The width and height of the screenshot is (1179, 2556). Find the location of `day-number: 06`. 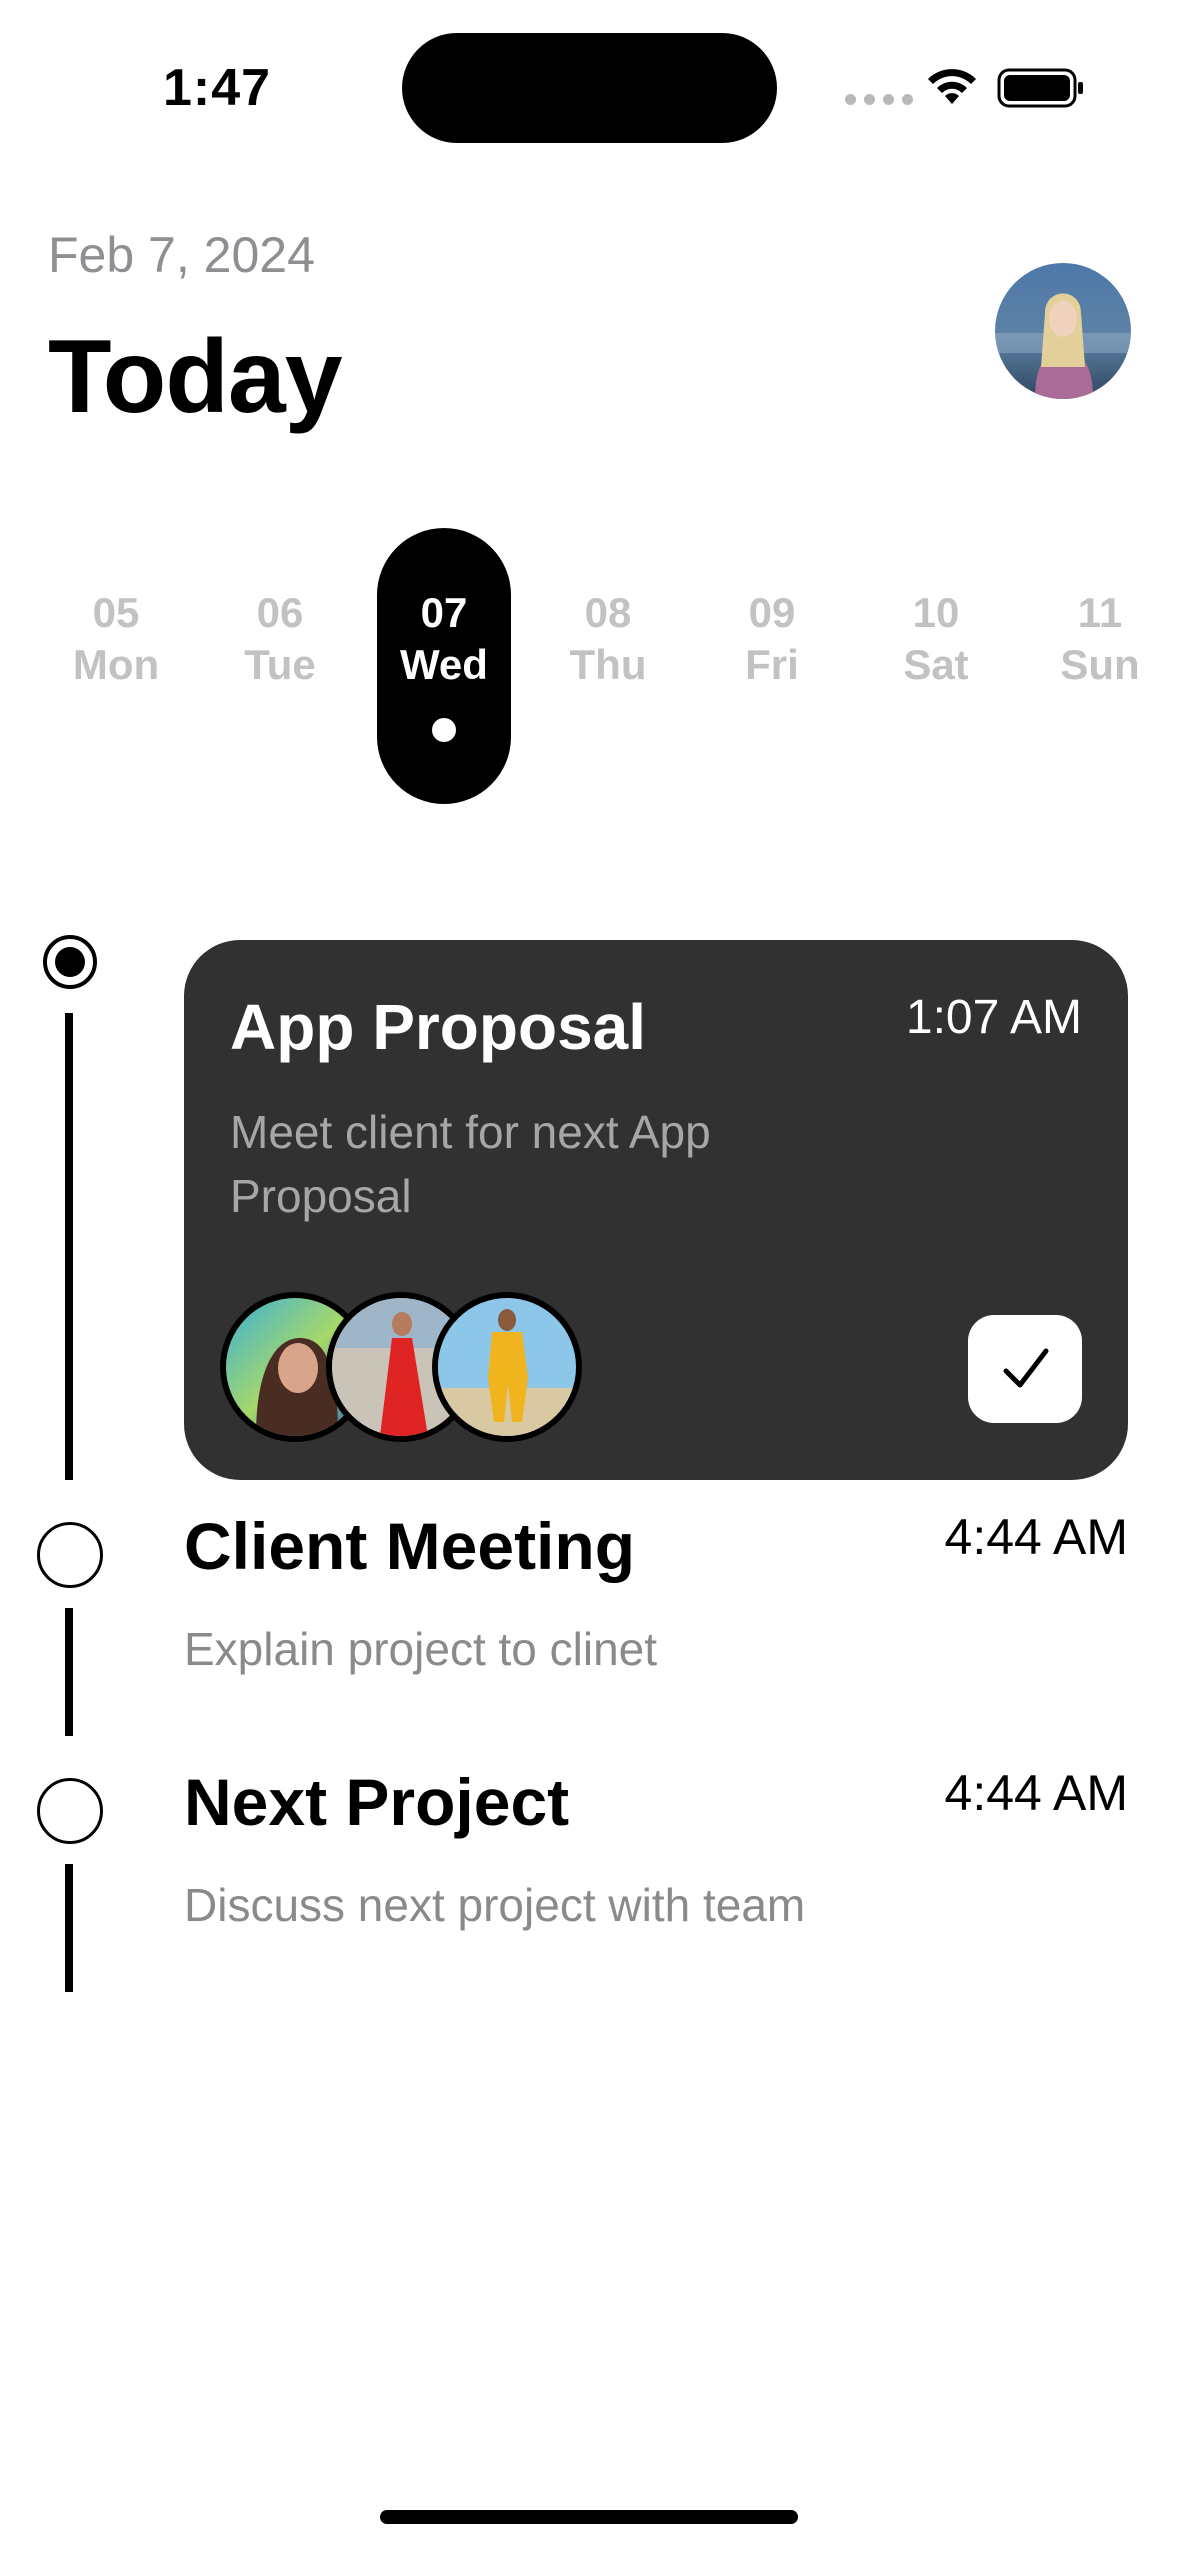

day-number: 06 is located at coordinates (280, 612).